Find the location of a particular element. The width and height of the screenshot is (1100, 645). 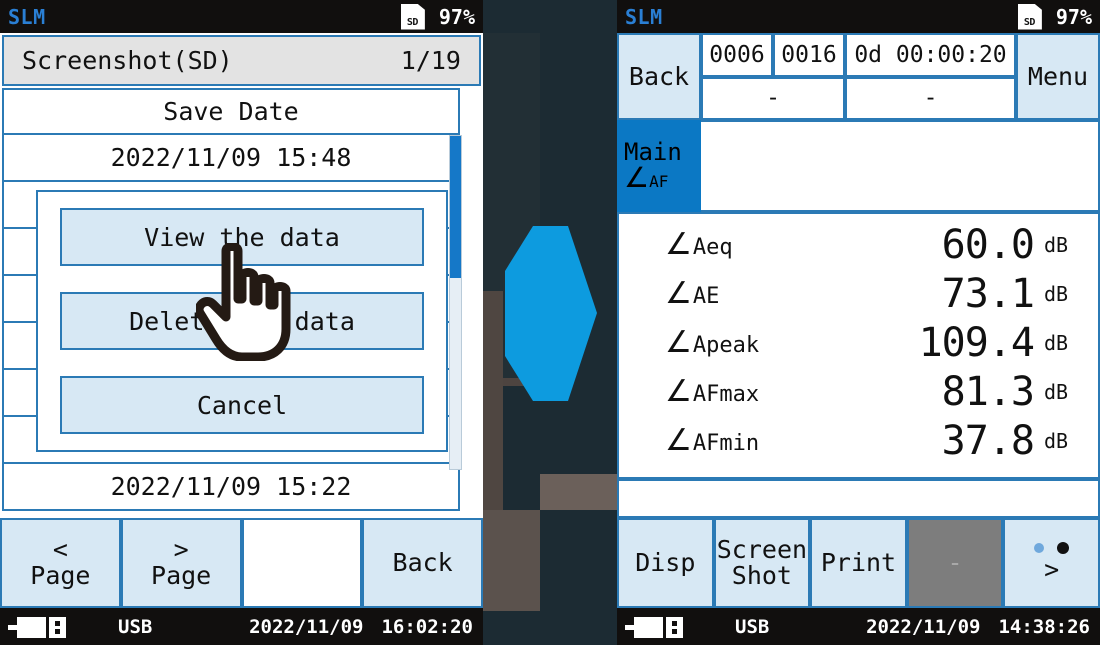

disabled-softkey: - is located at coordinates (955, 563).